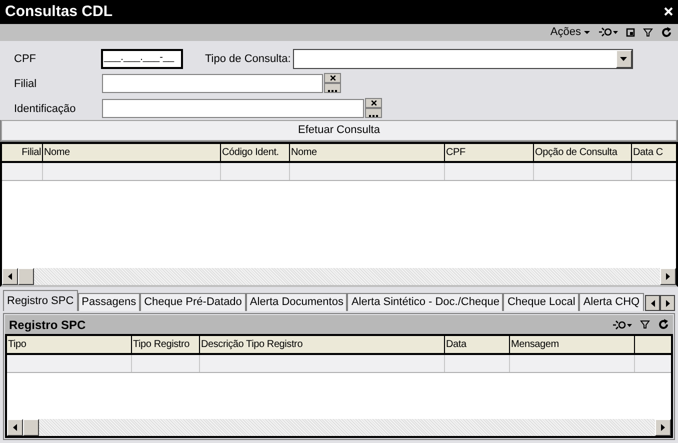  Describe the element at coordinates (477, 344) in the screenshot. I see `column-header: Data` at that location.